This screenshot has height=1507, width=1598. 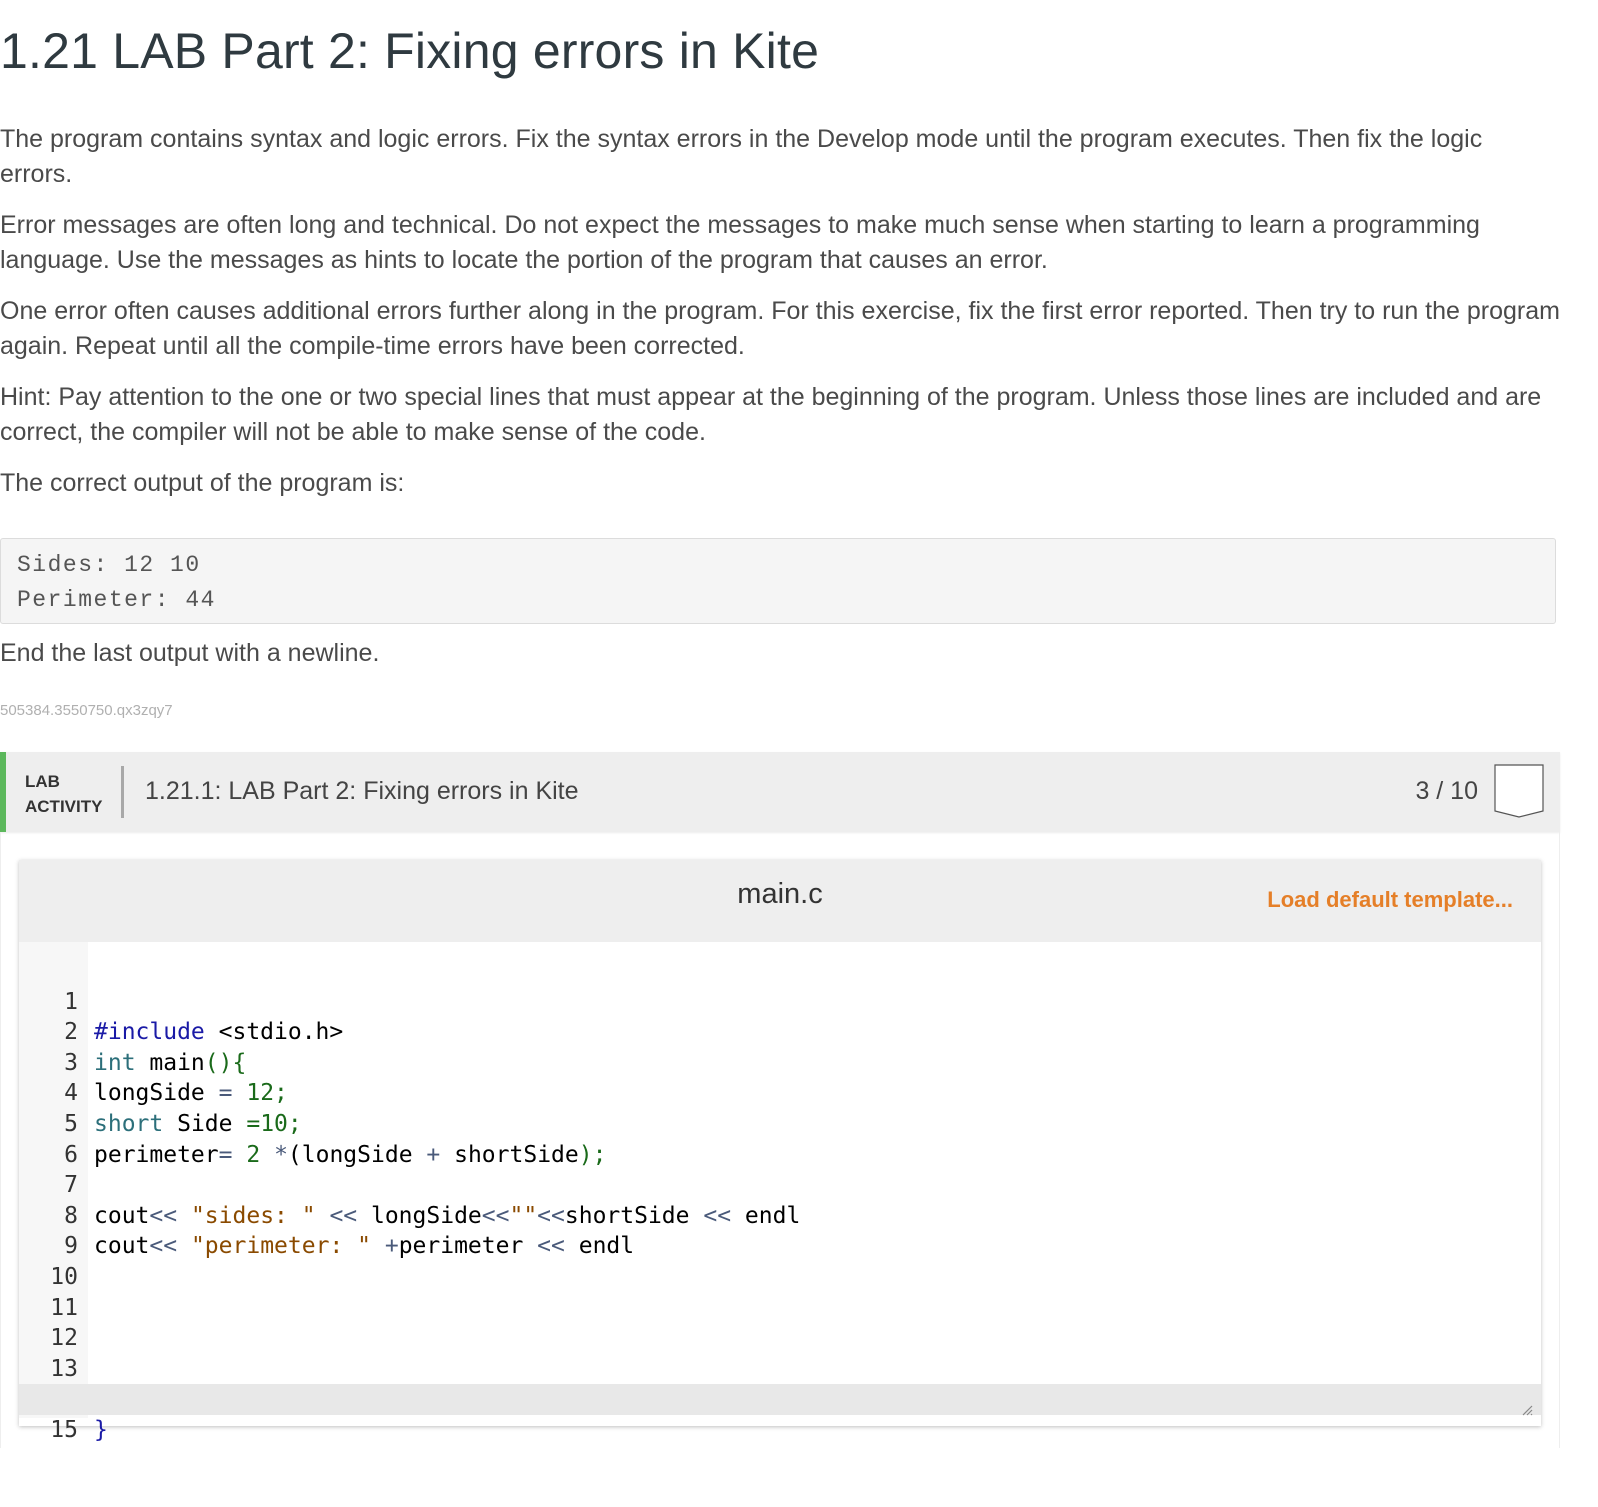 I want to click on code-line-active: 15, so click(x=780, y=1413).